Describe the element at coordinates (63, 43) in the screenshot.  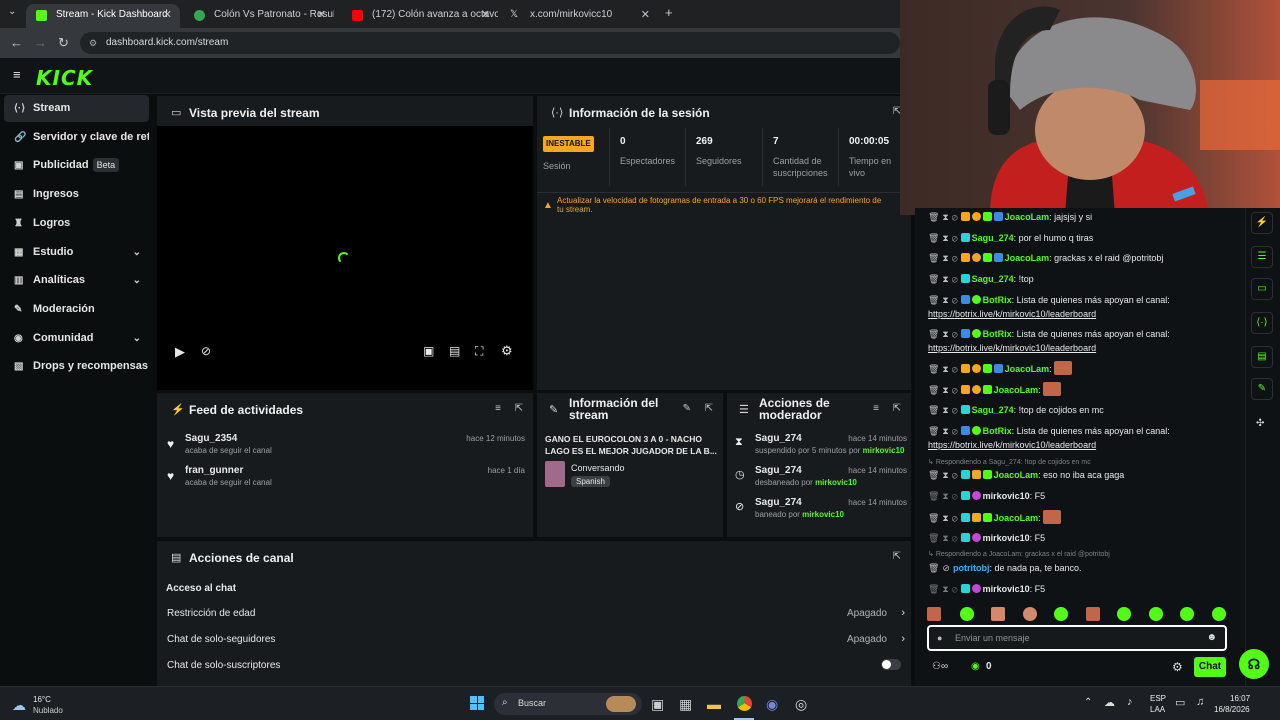
I see `reload-icon: ↻` at that location.